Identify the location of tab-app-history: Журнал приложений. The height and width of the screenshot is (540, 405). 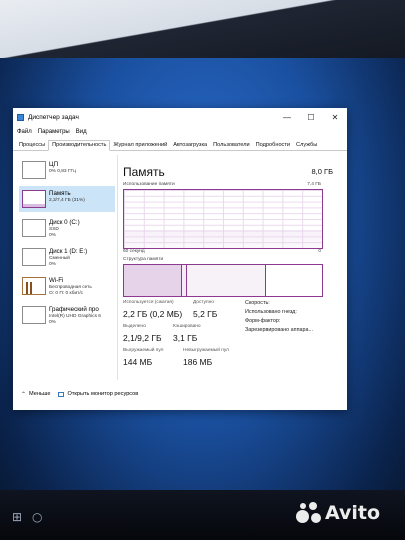
(140, 145).